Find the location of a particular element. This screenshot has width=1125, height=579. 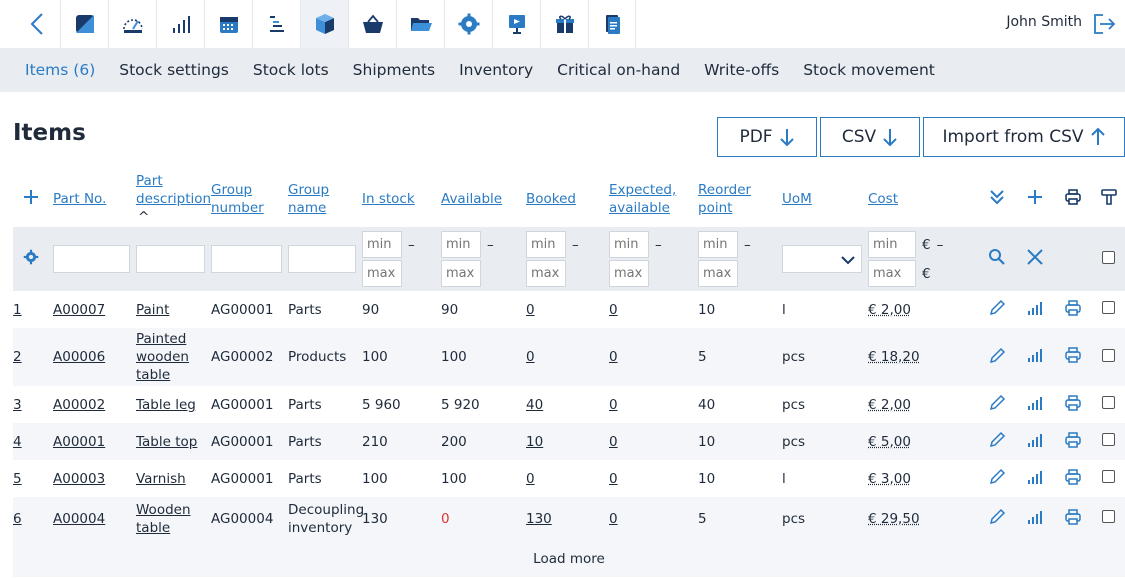

in-stock-max-input is located at coordinates (382, 273).